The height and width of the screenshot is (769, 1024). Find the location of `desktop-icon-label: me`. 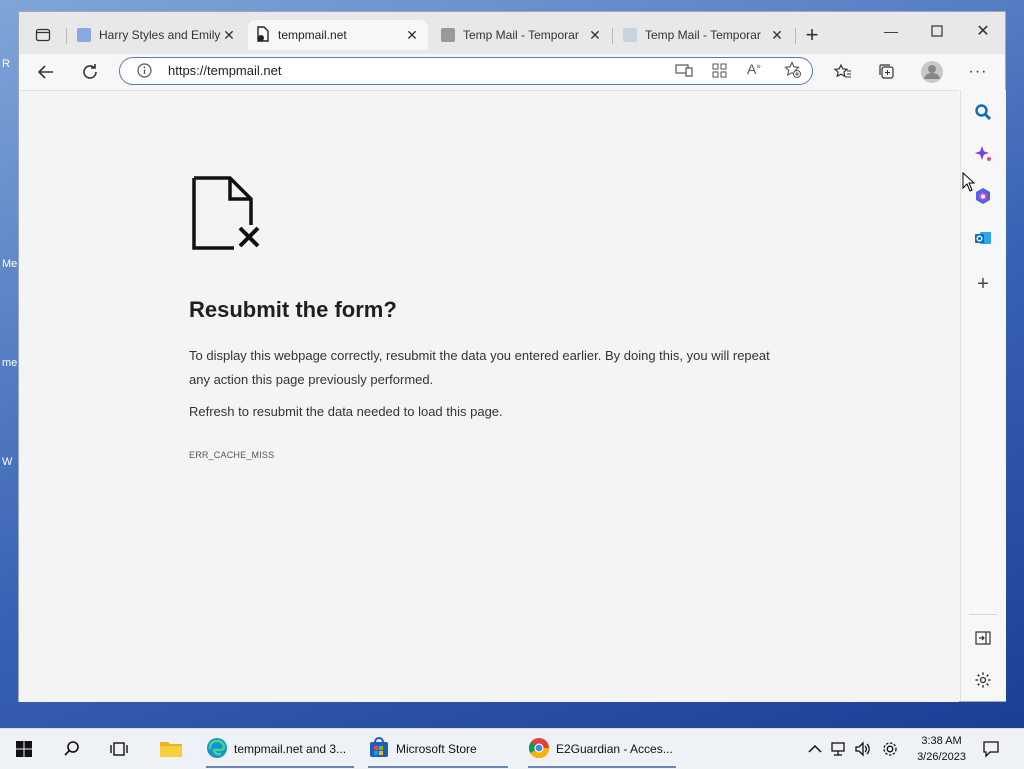

desktop-icon-label: me is located at coordinates (9, 363).